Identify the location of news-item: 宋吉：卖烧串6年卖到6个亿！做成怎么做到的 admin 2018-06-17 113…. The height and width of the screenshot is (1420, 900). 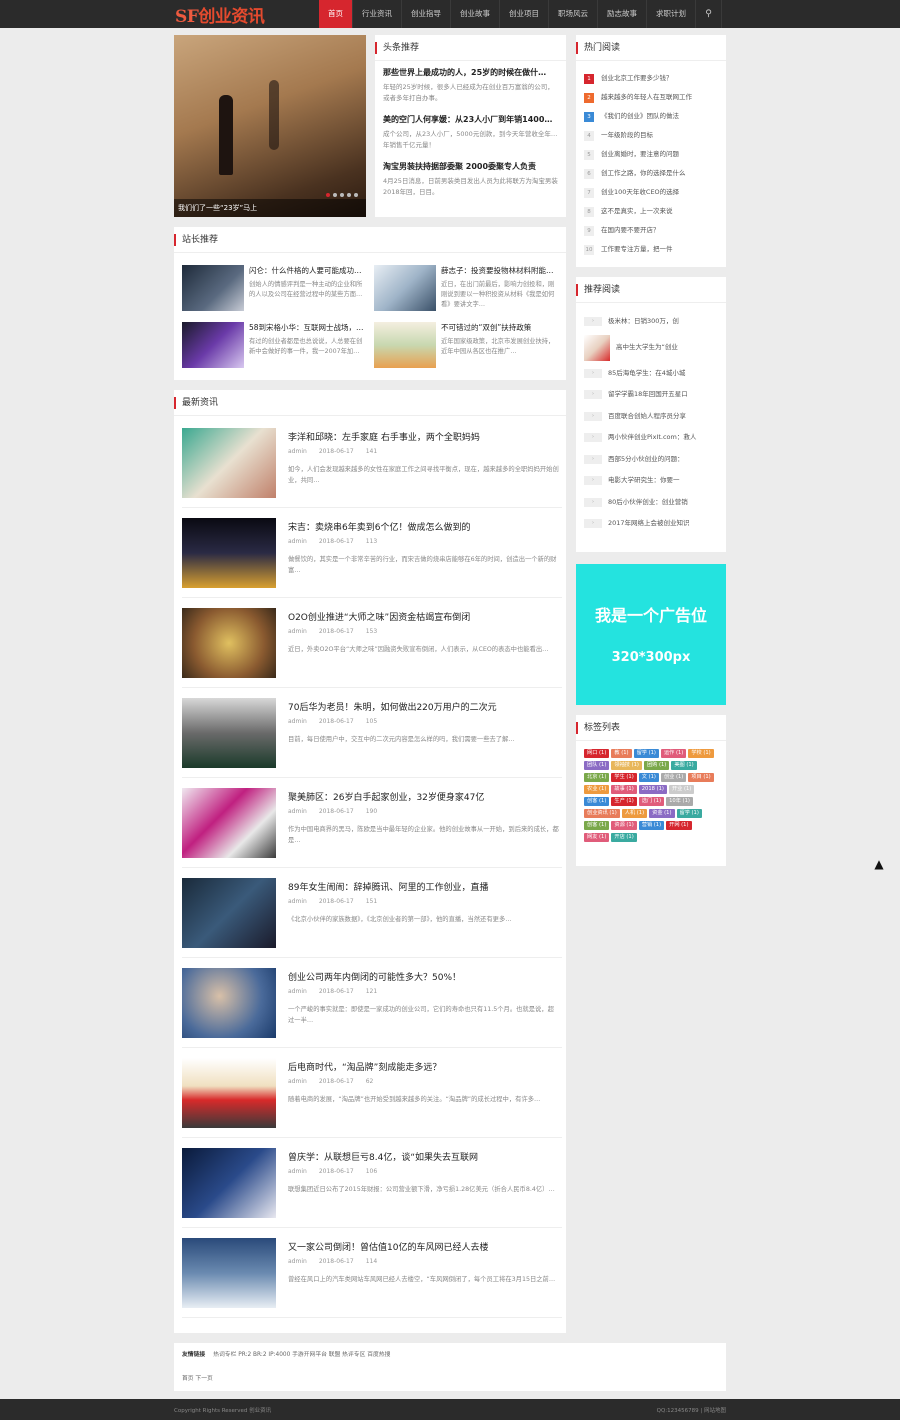
(372, 553).